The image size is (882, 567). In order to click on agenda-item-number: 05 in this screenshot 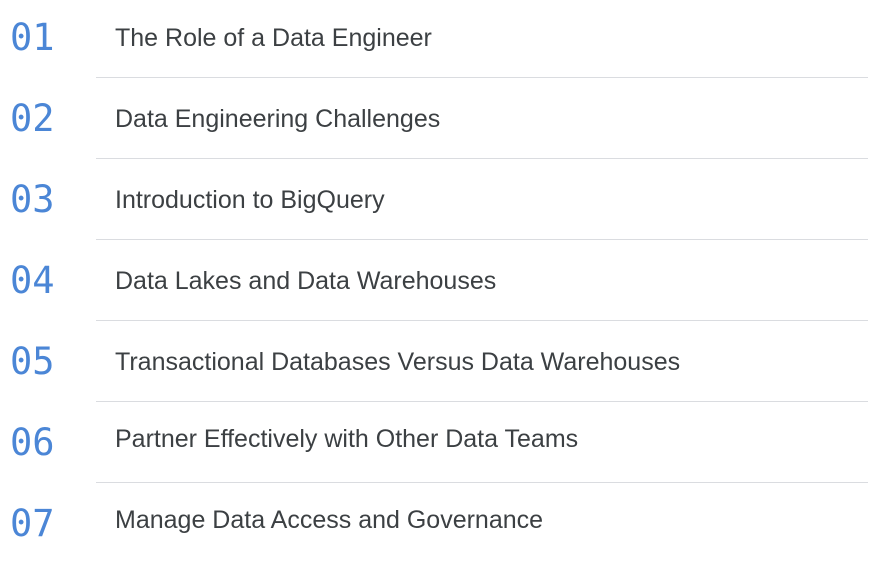, I will do `click(32, 361)`.